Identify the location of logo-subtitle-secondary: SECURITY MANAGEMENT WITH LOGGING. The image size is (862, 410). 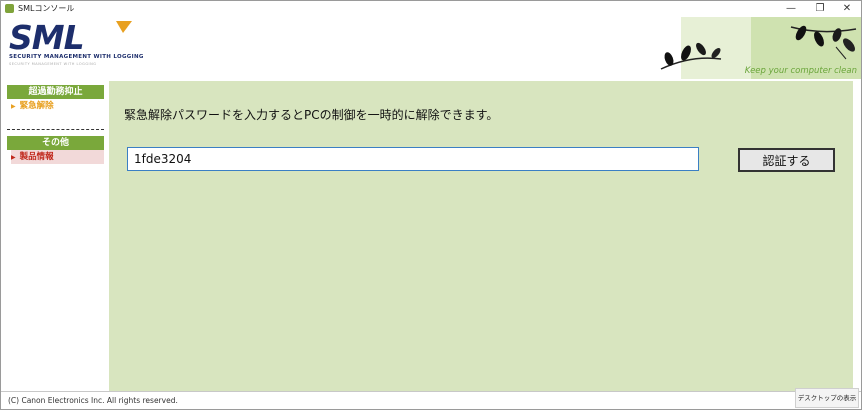
(53, 64).